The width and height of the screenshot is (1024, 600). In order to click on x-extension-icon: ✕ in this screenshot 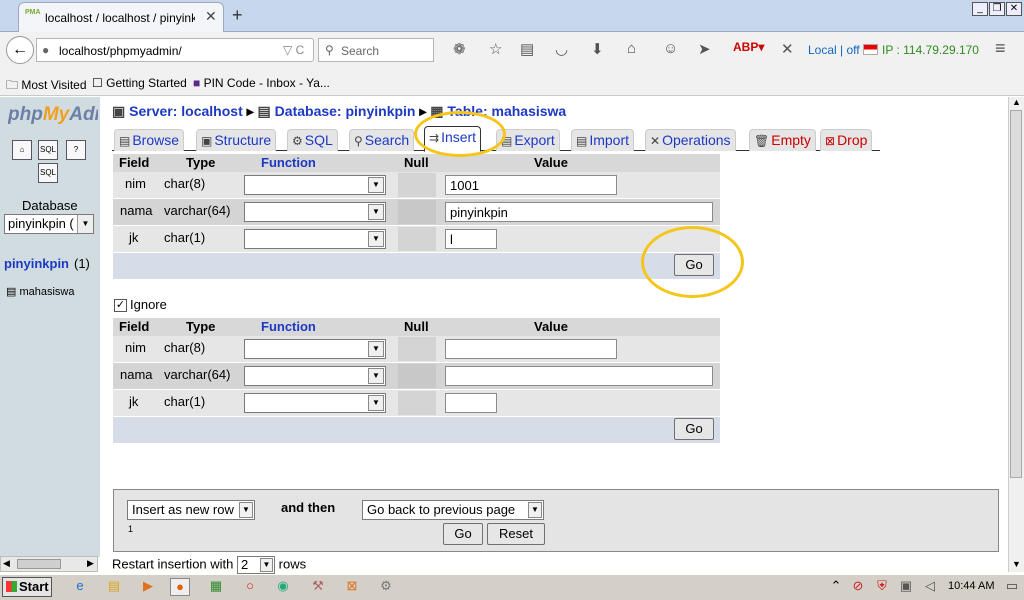, I will do `click(787, 49)`.